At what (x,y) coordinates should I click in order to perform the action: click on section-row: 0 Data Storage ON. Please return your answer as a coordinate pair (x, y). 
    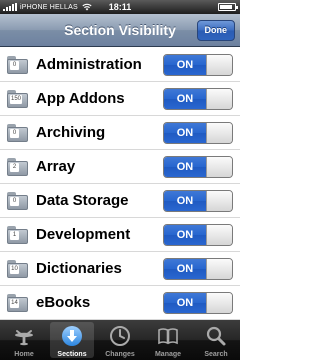
    Looking at the image, I should click on (120, 201).